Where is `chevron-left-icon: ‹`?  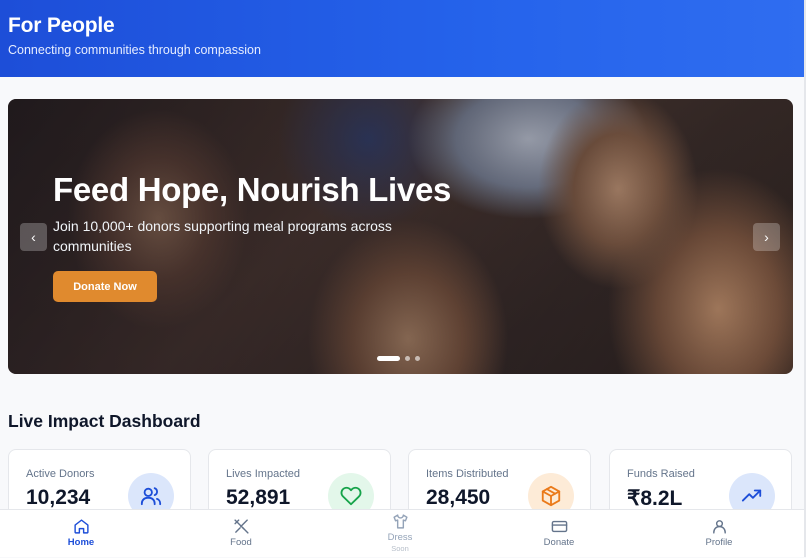
chevron-left-icon: ‹ is located at coordinates (33, 237).